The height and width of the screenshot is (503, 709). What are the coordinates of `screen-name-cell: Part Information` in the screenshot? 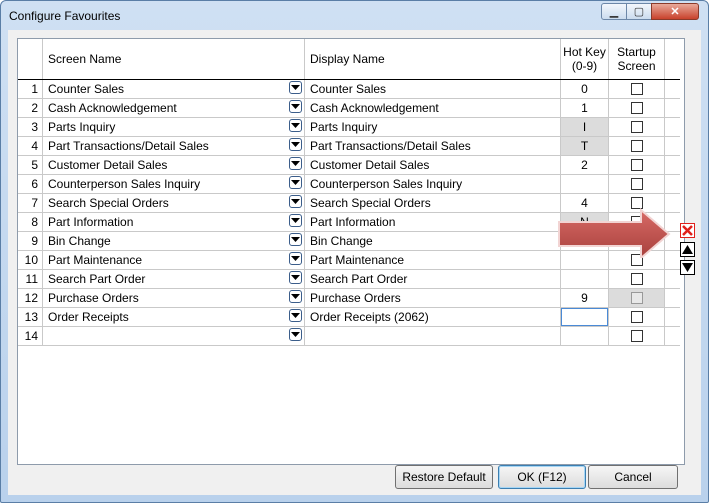 It's located at (173, 222).